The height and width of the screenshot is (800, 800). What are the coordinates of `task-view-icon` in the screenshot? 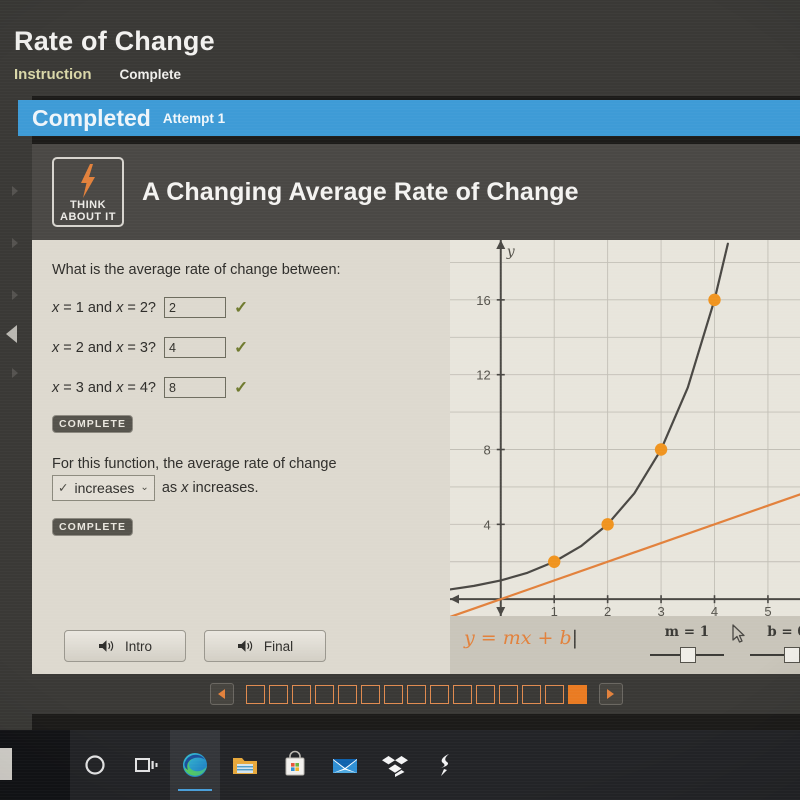 It's located at (146, 765).